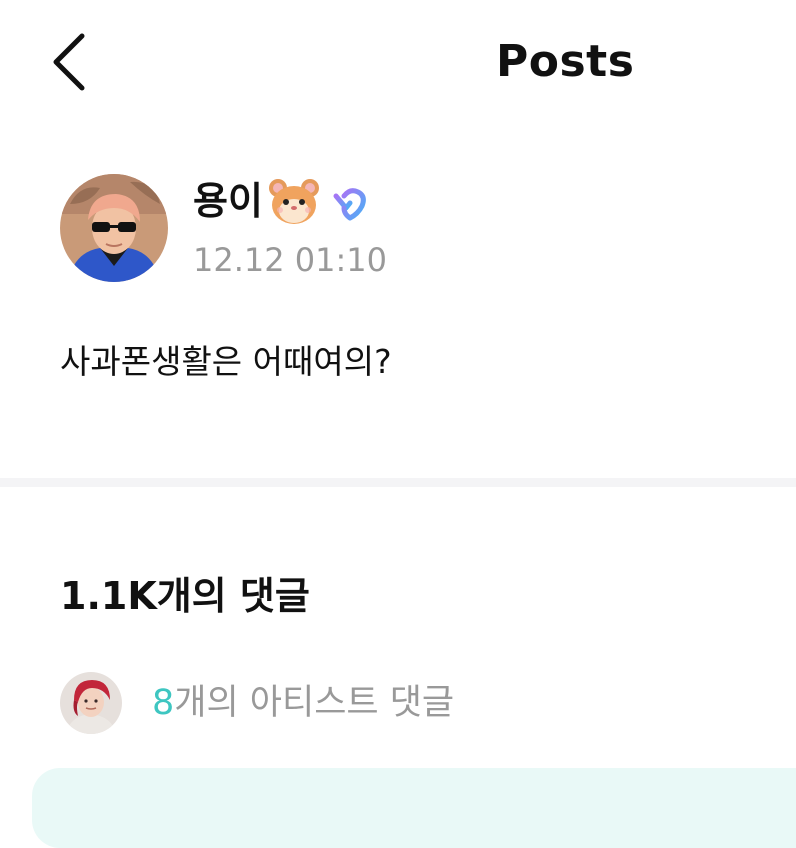  What do you see at coordinates (228, 201) in the screenshot?
I see `author-name: 용이` at bounding box center [228, 201].